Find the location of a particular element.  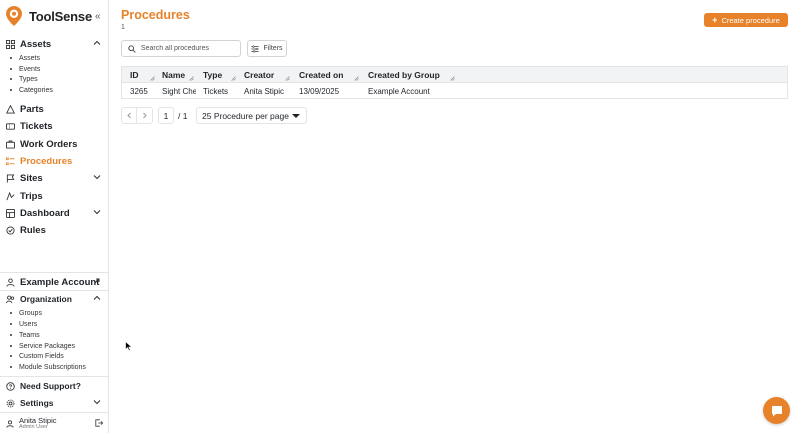

per-page-select: 25 Procedure per page is located at coordinates (251, 115).